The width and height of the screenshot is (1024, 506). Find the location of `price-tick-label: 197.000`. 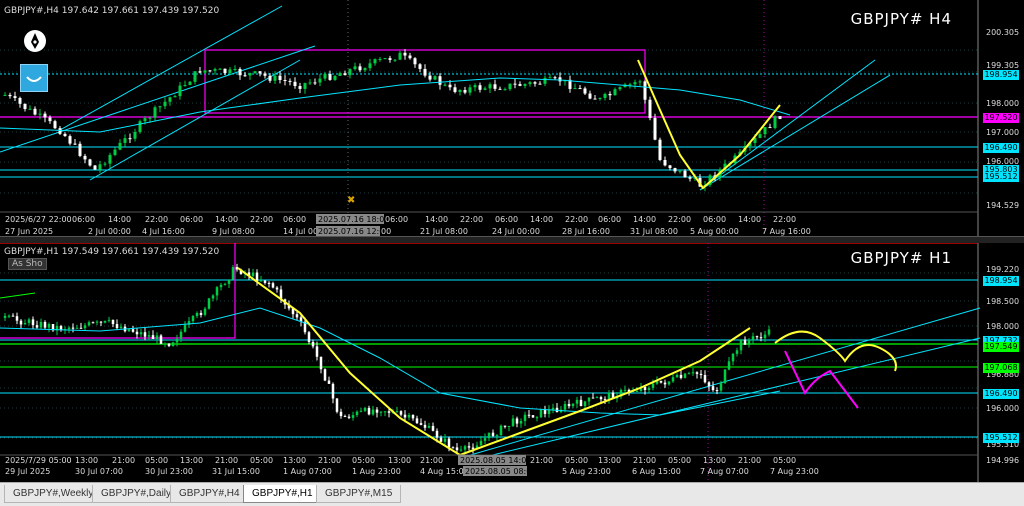

price-tick-label: 197.000 is located at coordinates (1003, 132).